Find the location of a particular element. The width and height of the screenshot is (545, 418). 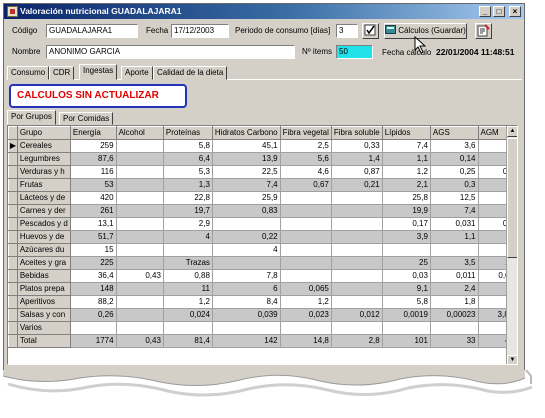

value-cell: 3,5 is located at coordinates (454, 263).